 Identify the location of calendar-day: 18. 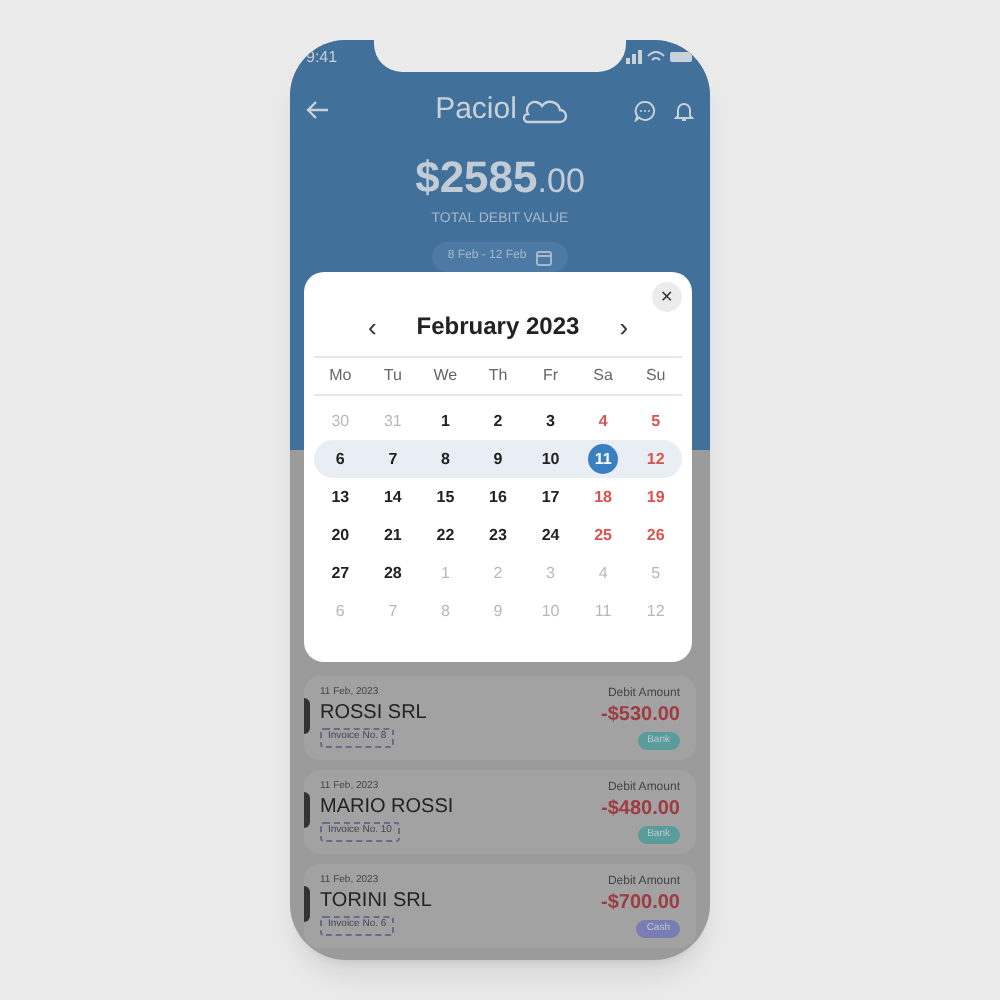
(603, 497).